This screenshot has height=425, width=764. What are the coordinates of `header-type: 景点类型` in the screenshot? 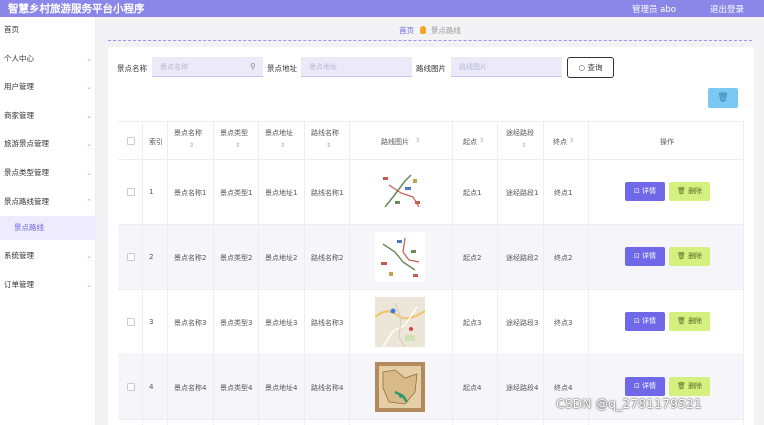 It's located at (234, 133).